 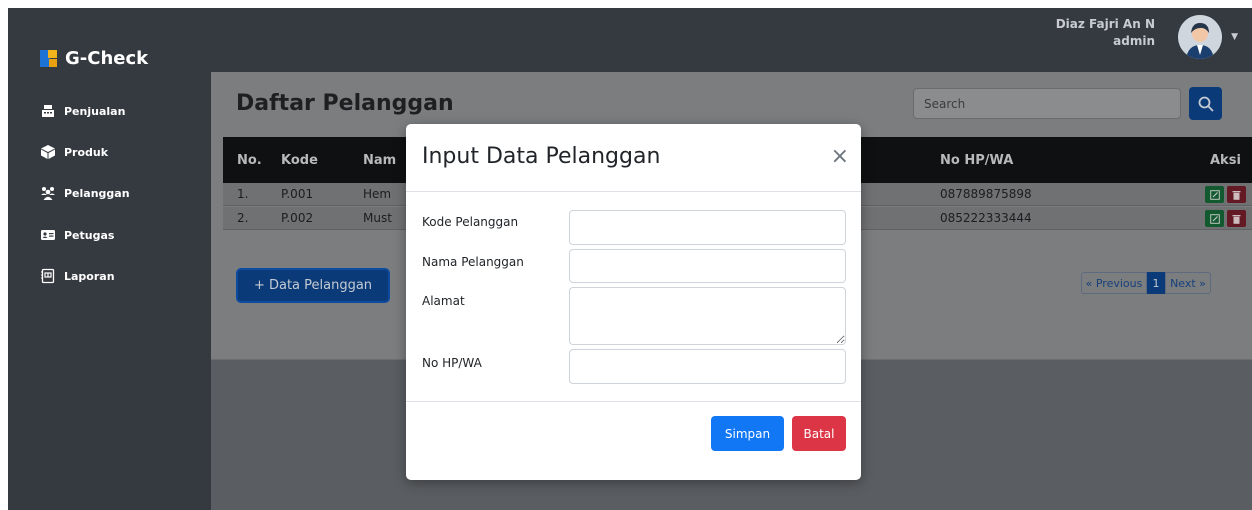 What do you see at coordinates (470, 222) in the screenshot?
I see `field-label-kode: Kode Pelanggan` at bounding box center [470, 222].